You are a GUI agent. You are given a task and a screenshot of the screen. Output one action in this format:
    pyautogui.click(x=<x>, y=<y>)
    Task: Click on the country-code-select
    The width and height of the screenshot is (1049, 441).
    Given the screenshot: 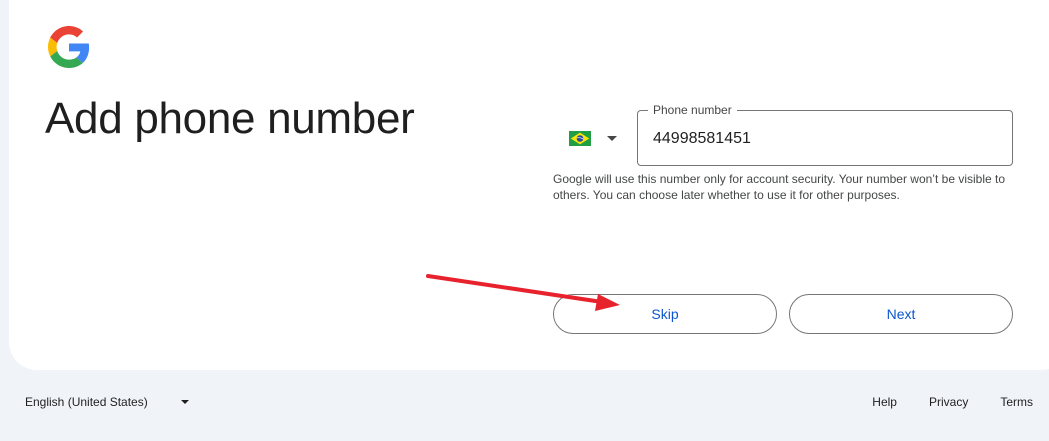 What is the action you would take?
    pyautogui.click(x=593, y=138)
    